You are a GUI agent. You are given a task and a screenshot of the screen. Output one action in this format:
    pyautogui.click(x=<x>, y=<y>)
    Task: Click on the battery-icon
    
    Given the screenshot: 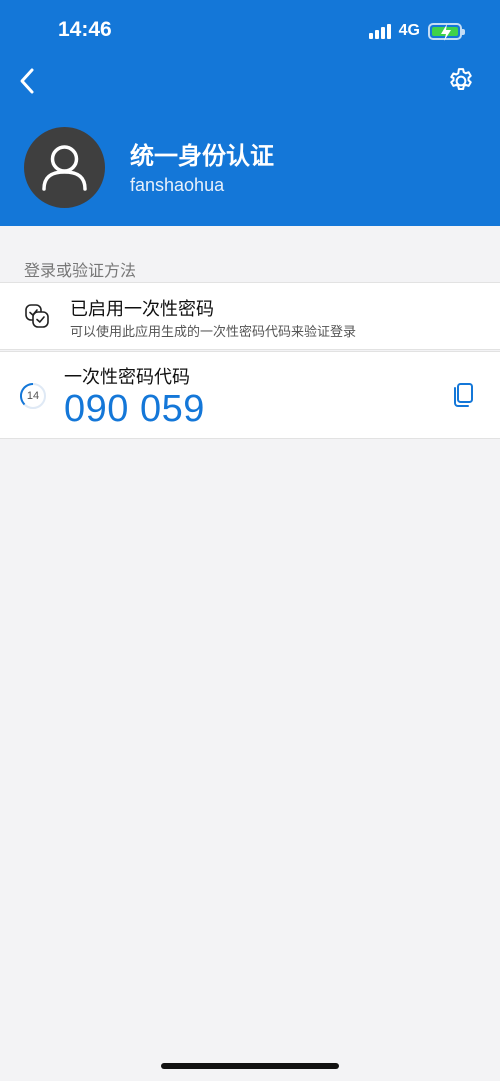 What is the action you would take?
    pyautogui.click(x=446, y=31)
    